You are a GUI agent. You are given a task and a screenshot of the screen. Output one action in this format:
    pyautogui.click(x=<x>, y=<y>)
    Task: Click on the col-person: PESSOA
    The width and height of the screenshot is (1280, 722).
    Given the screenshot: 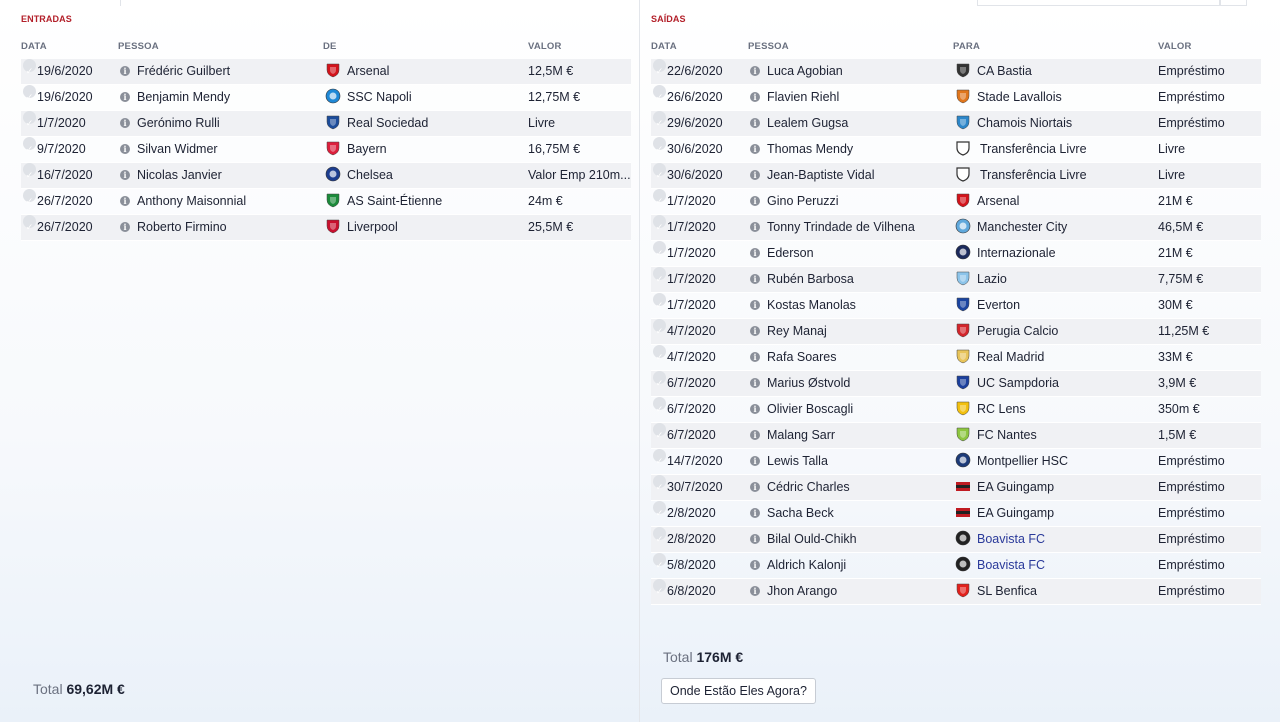 What is the action you would take?
    pyautogui.click(x=768, y=46)
    